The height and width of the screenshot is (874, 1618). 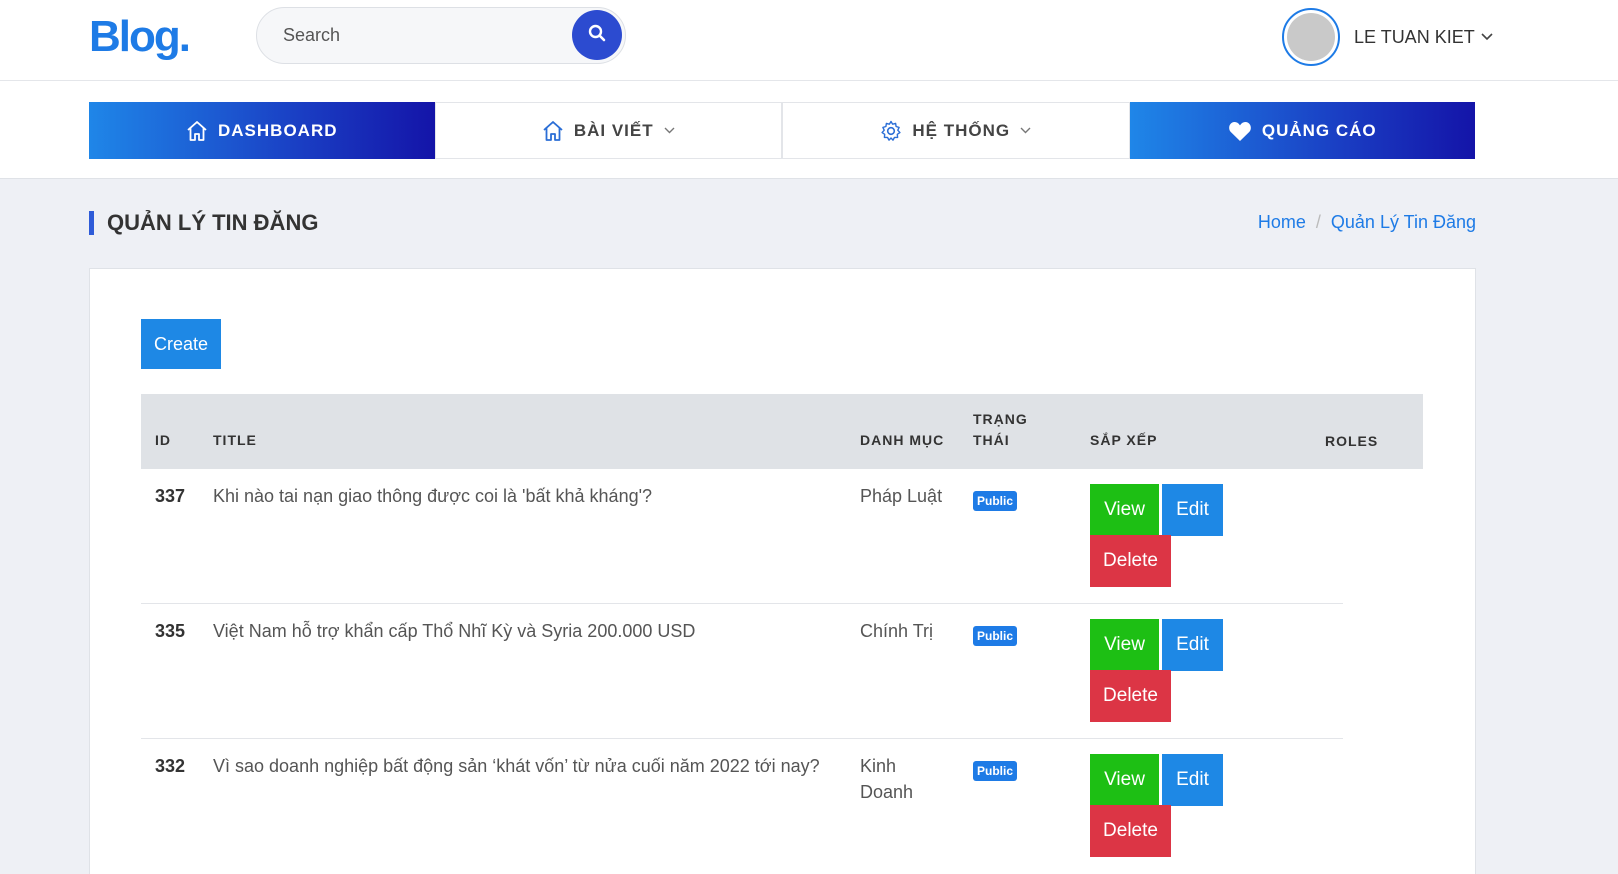 What do you see at coordinates (1311, 37) in the screenshot?
I see `avatar` at bounding box center [1311, 37].